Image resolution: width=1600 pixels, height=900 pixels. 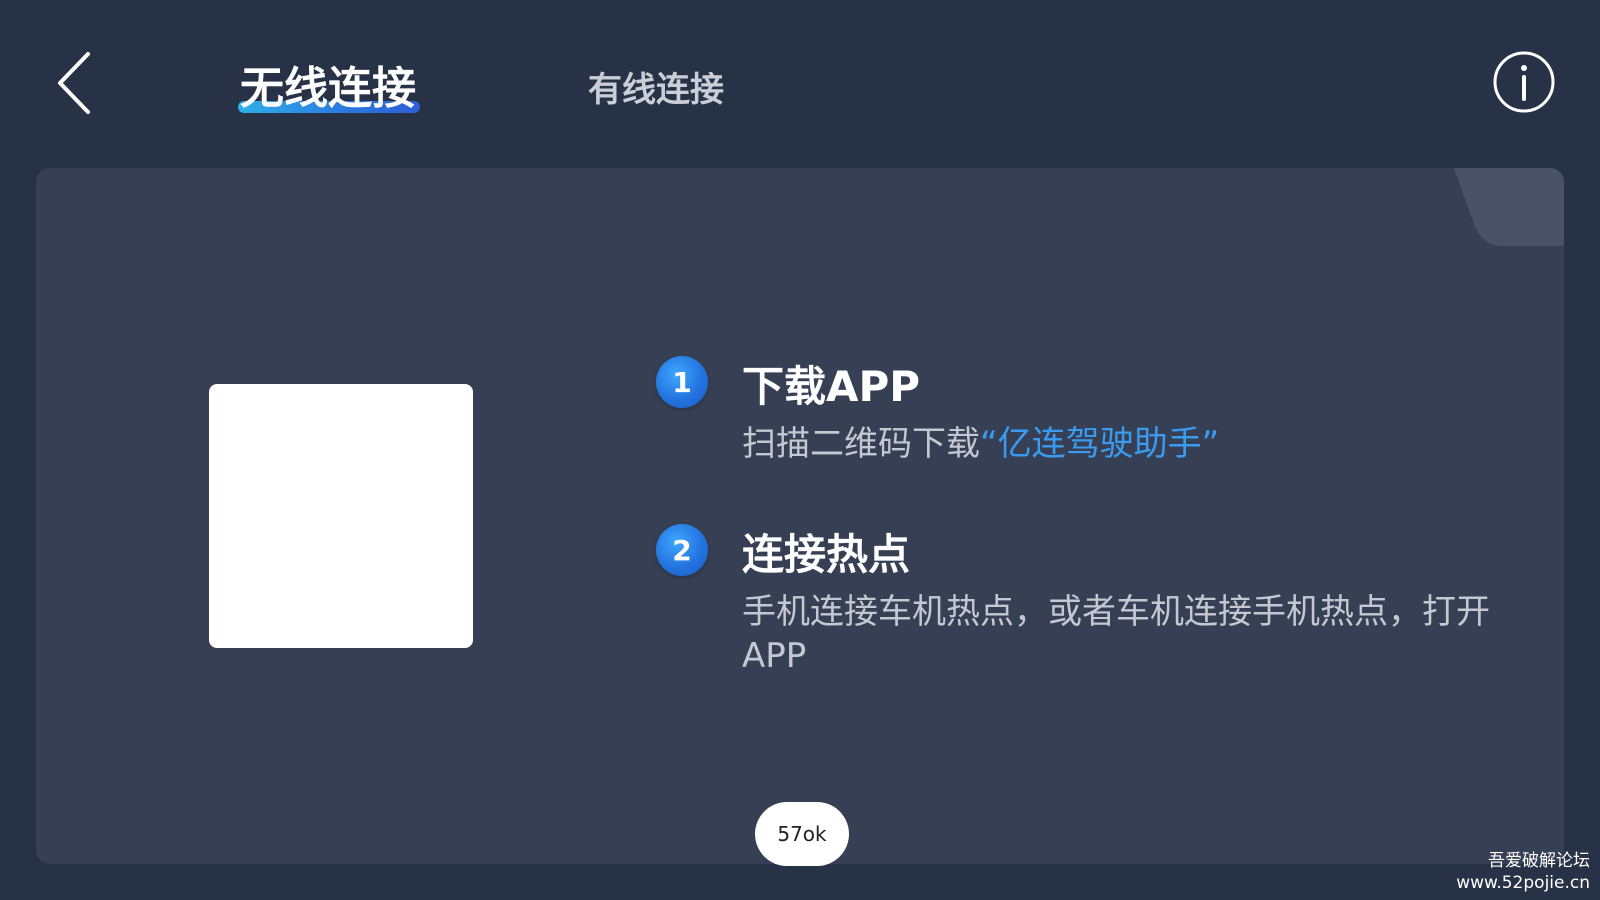 What do you see at coordinates (861, 444) in the screenshot?
I see `step-desc-text: 扫描二维码下载` at bounding box center [861, 444].